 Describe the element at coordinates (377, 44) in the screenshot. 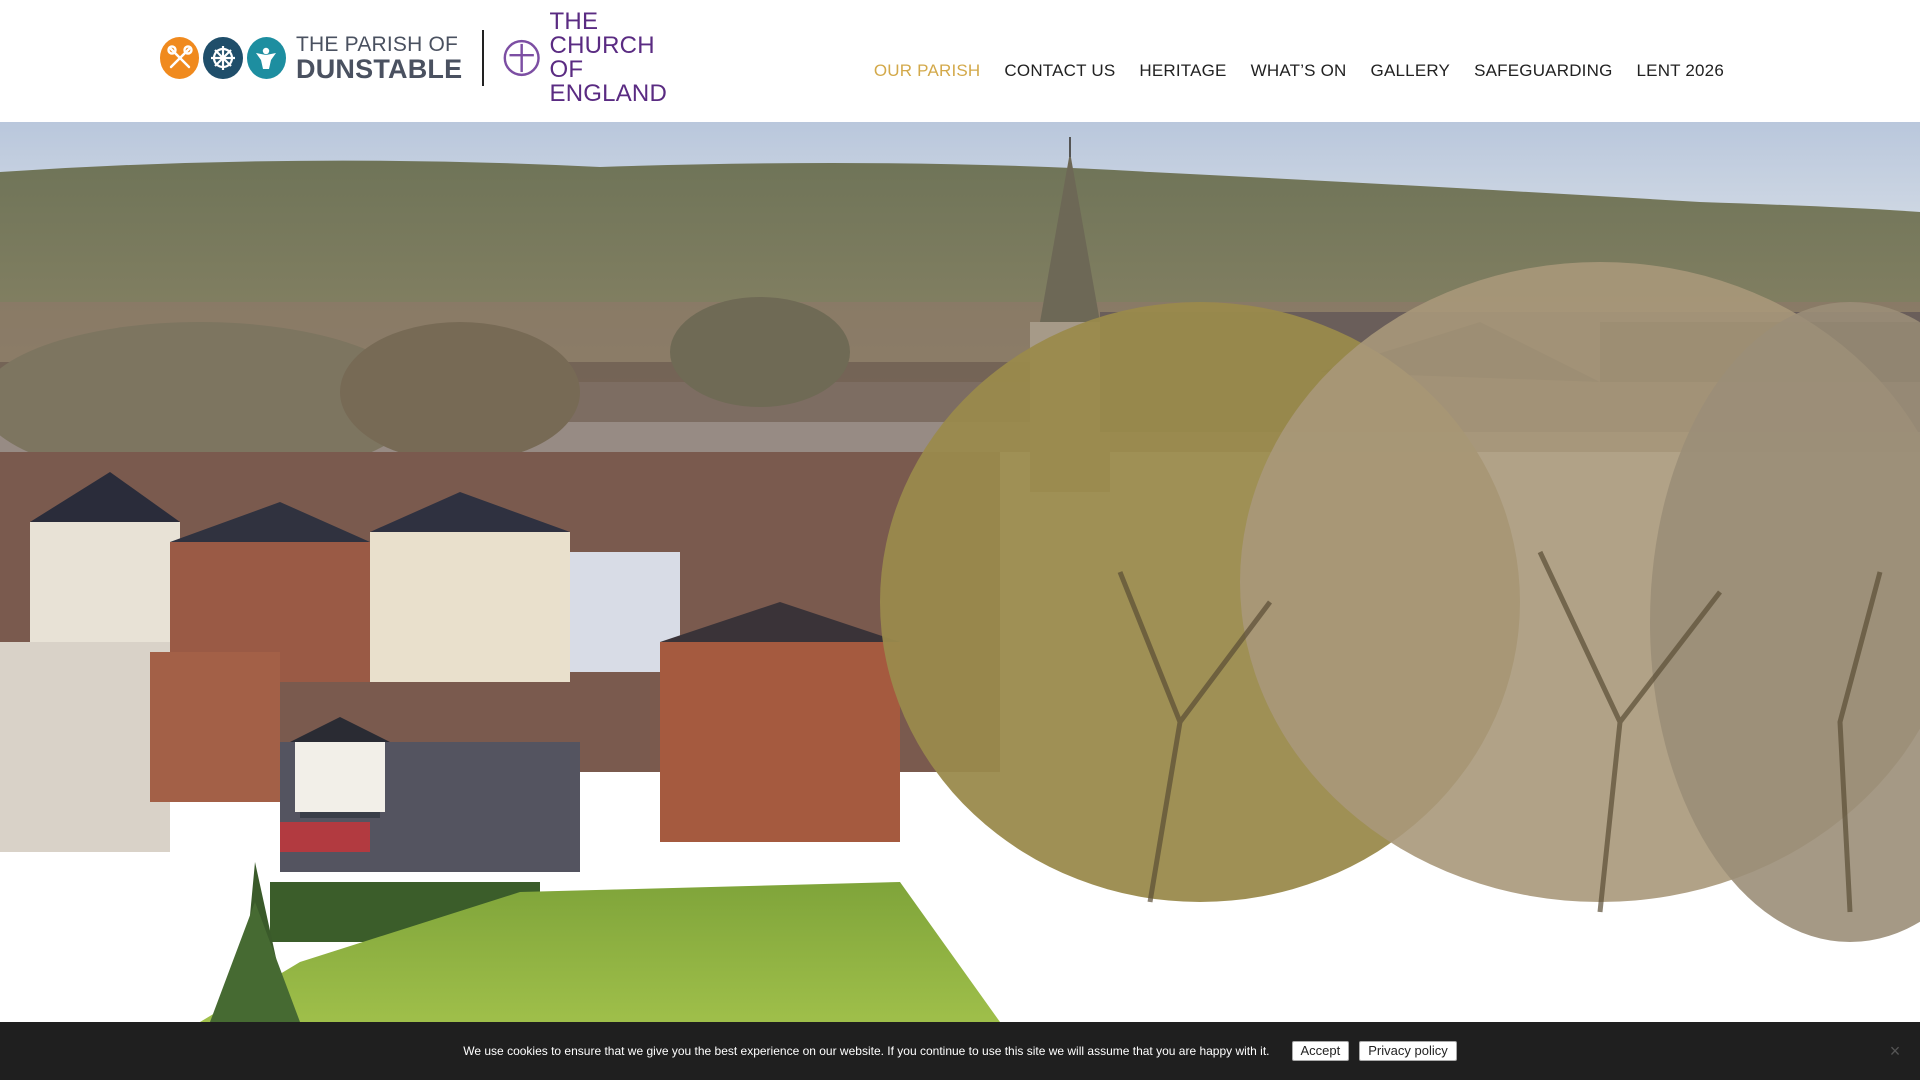

I see `parish-line1: THE PARISH OF` at that location.